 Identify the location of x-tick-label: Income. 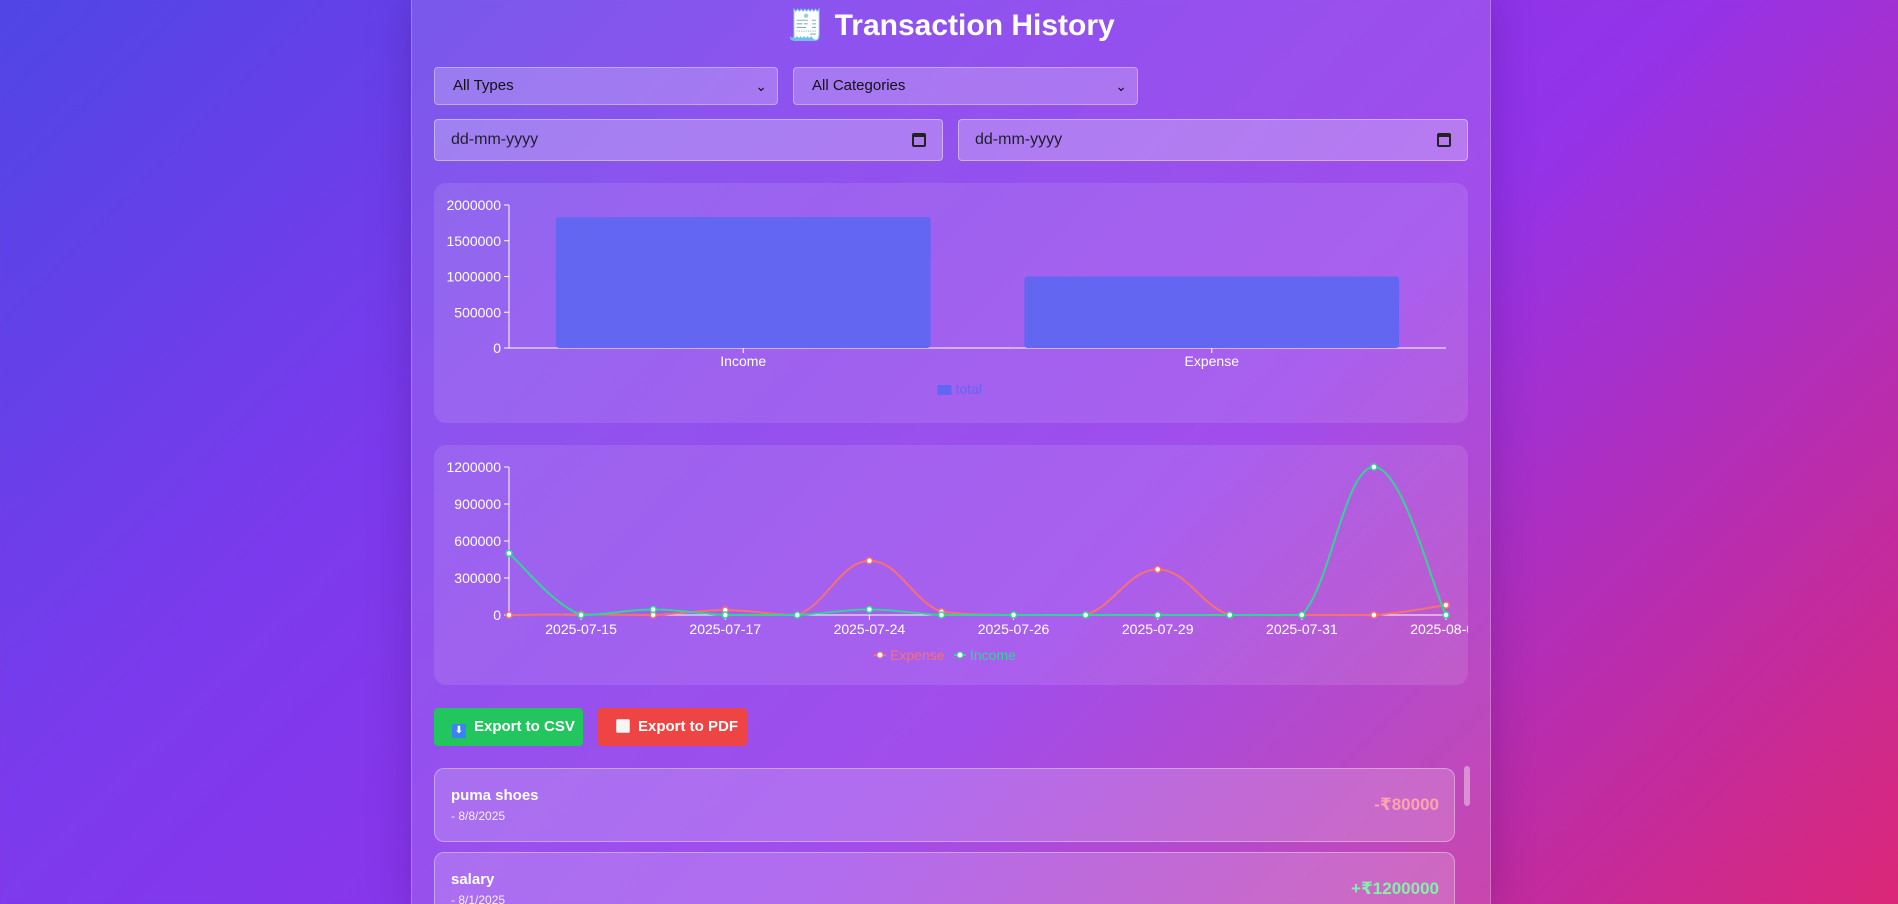
(743, 361).